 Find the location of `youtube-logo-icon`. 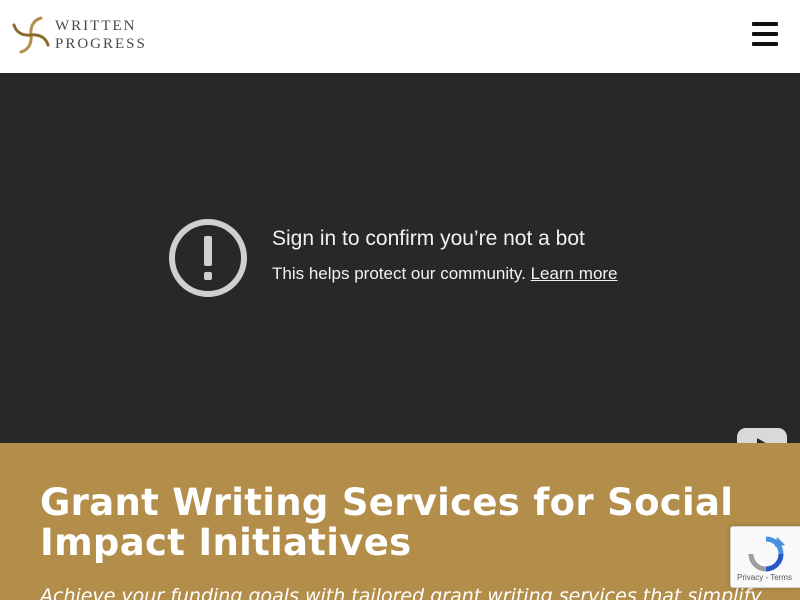

youtube-logo-icon is located at coordinates (762, 435).